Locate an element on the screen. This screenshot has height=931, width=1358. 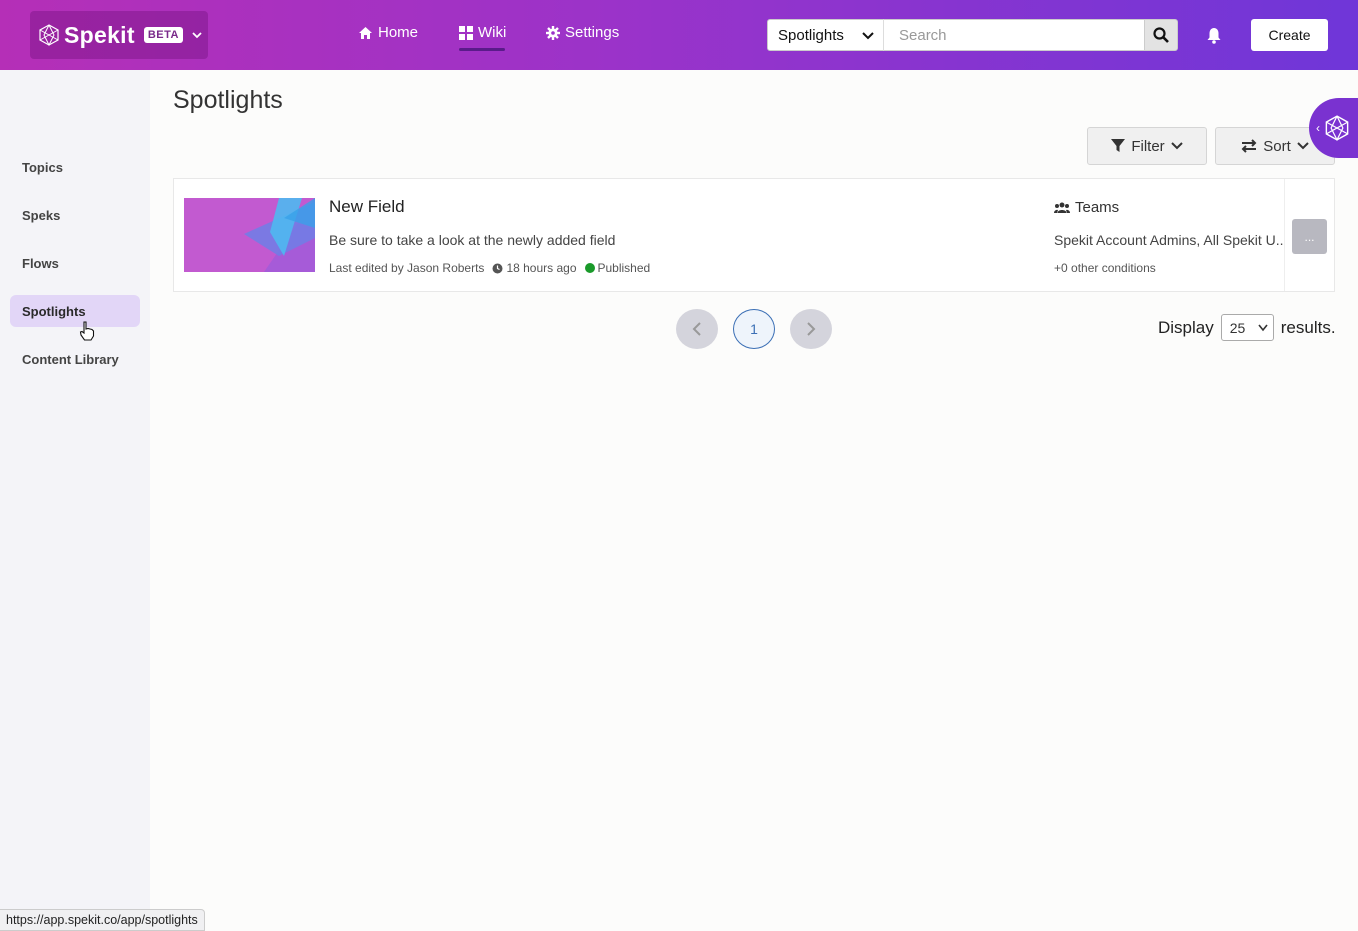
search-button is located at coordinates (1161, 35).